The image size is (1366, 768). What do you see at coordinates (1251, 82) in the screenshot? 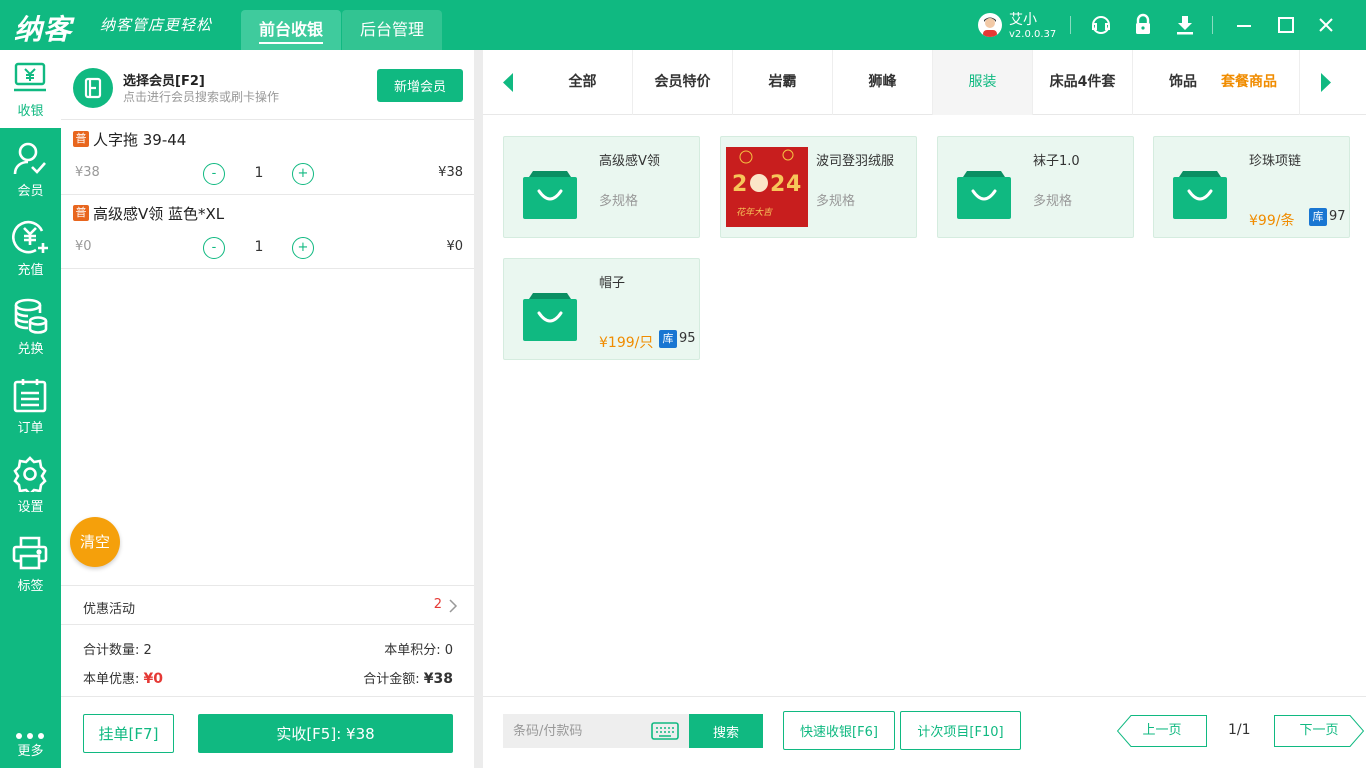
I see `package-goods-tab: 套餐商品` at bounding box center [1251, 82].